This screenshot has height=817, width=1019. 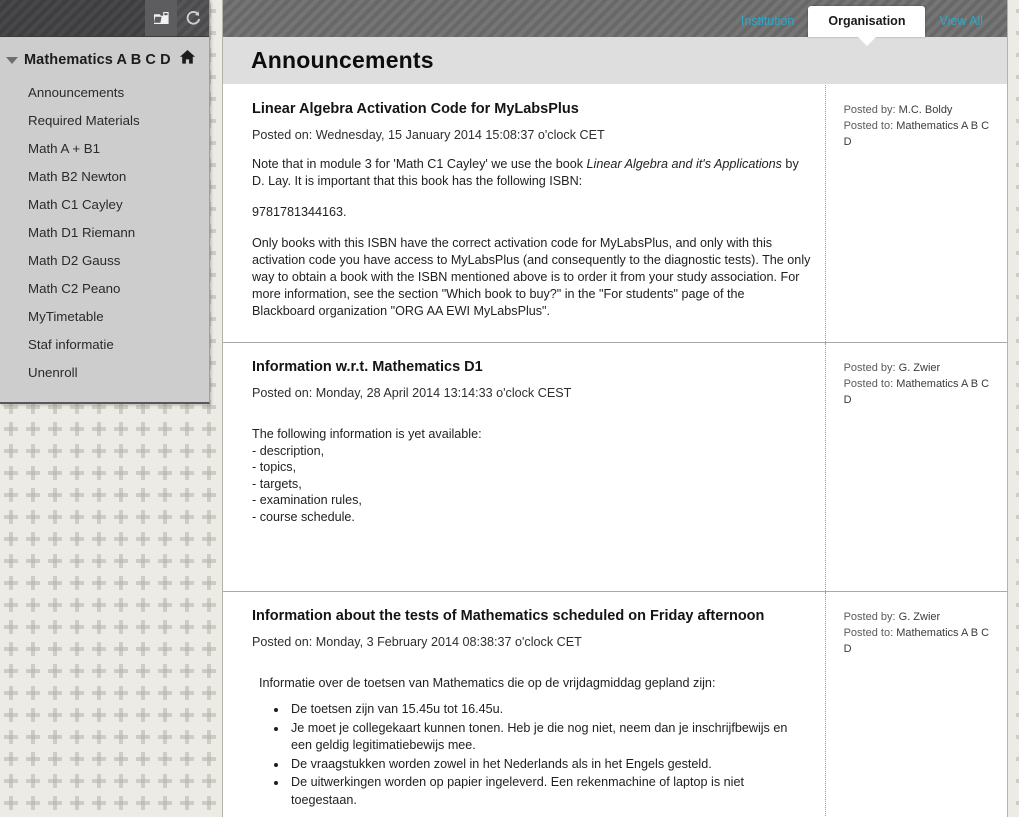 I want to click on posted-by-line: Posted by: M.C. Boldy, so click(x=920, y=110).